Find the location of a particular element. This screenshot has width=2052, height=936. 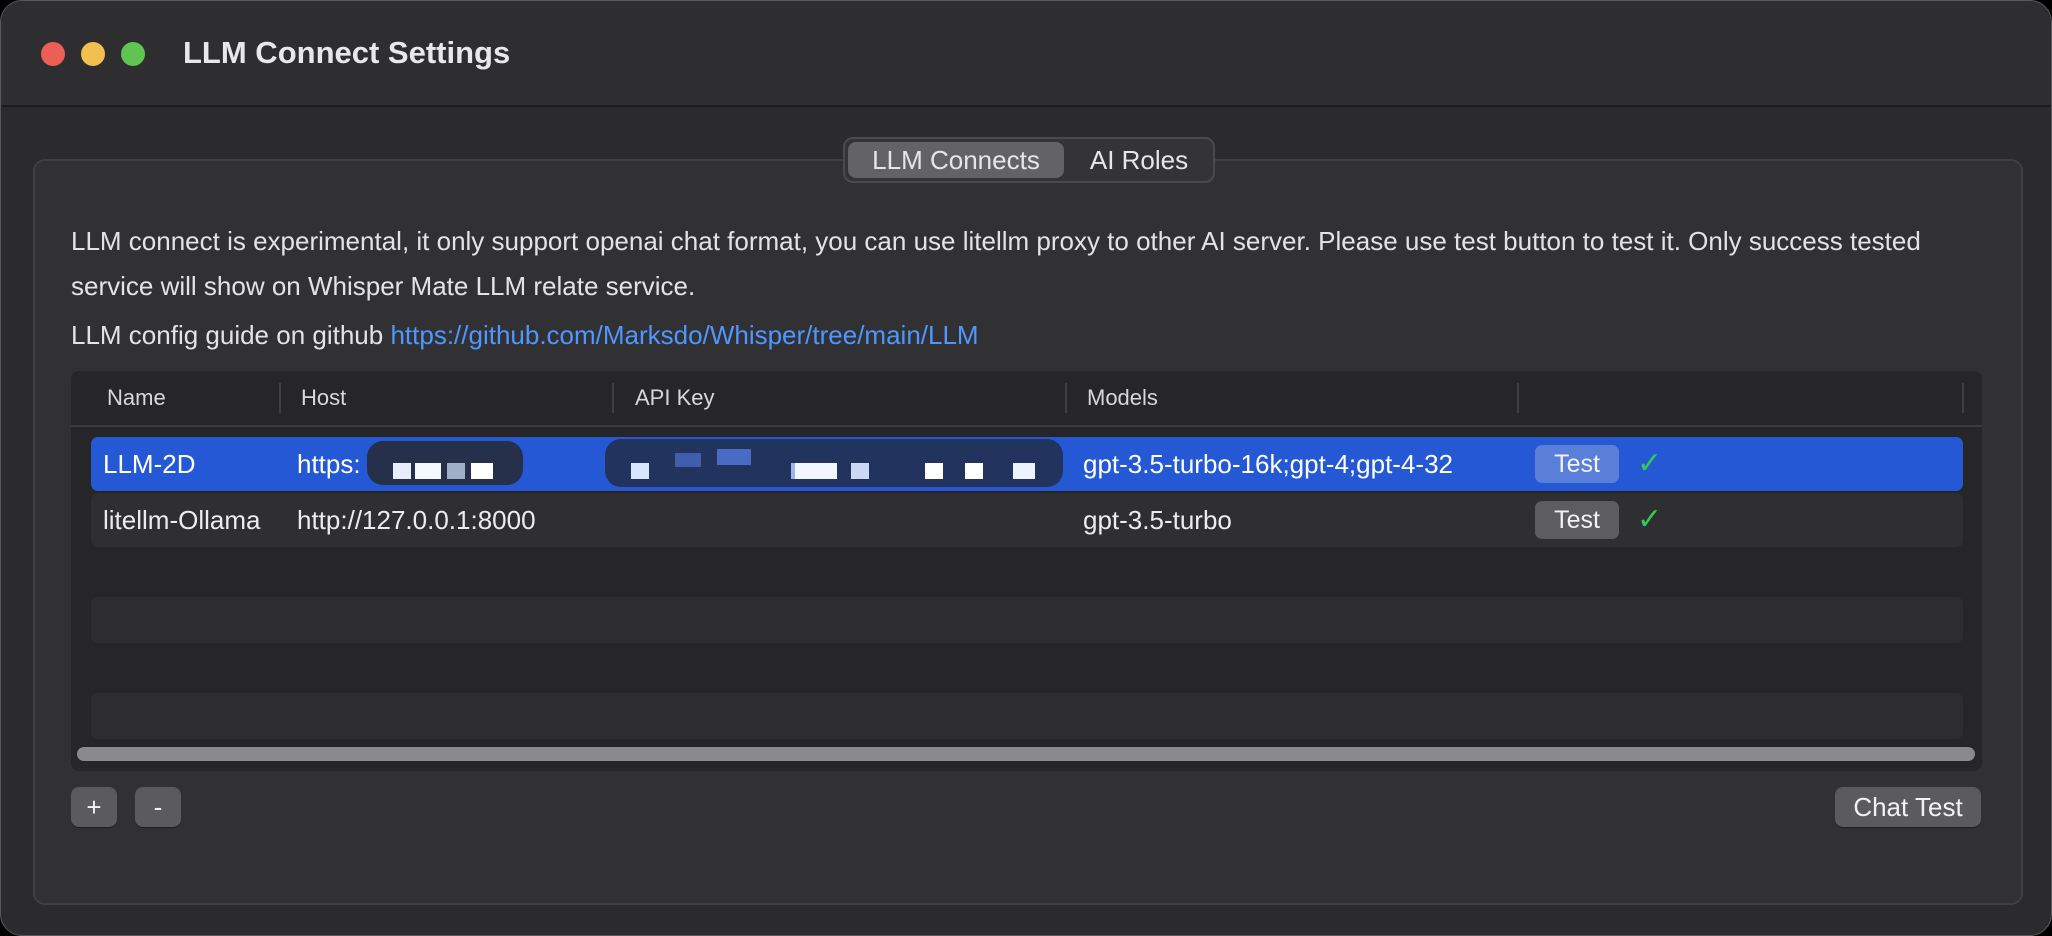

tab-llm-connects: LLM Connects is located at coordinates (956, 160).